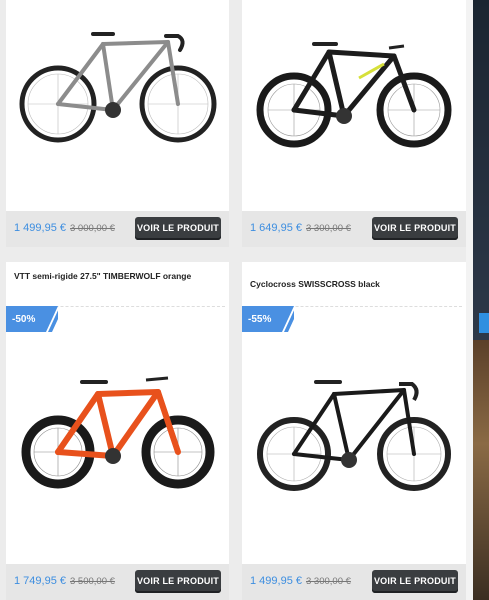  What do you see at coordinates (484, 323) in the screenshot?
I see `promo-button` at bounding box center [484, 323].